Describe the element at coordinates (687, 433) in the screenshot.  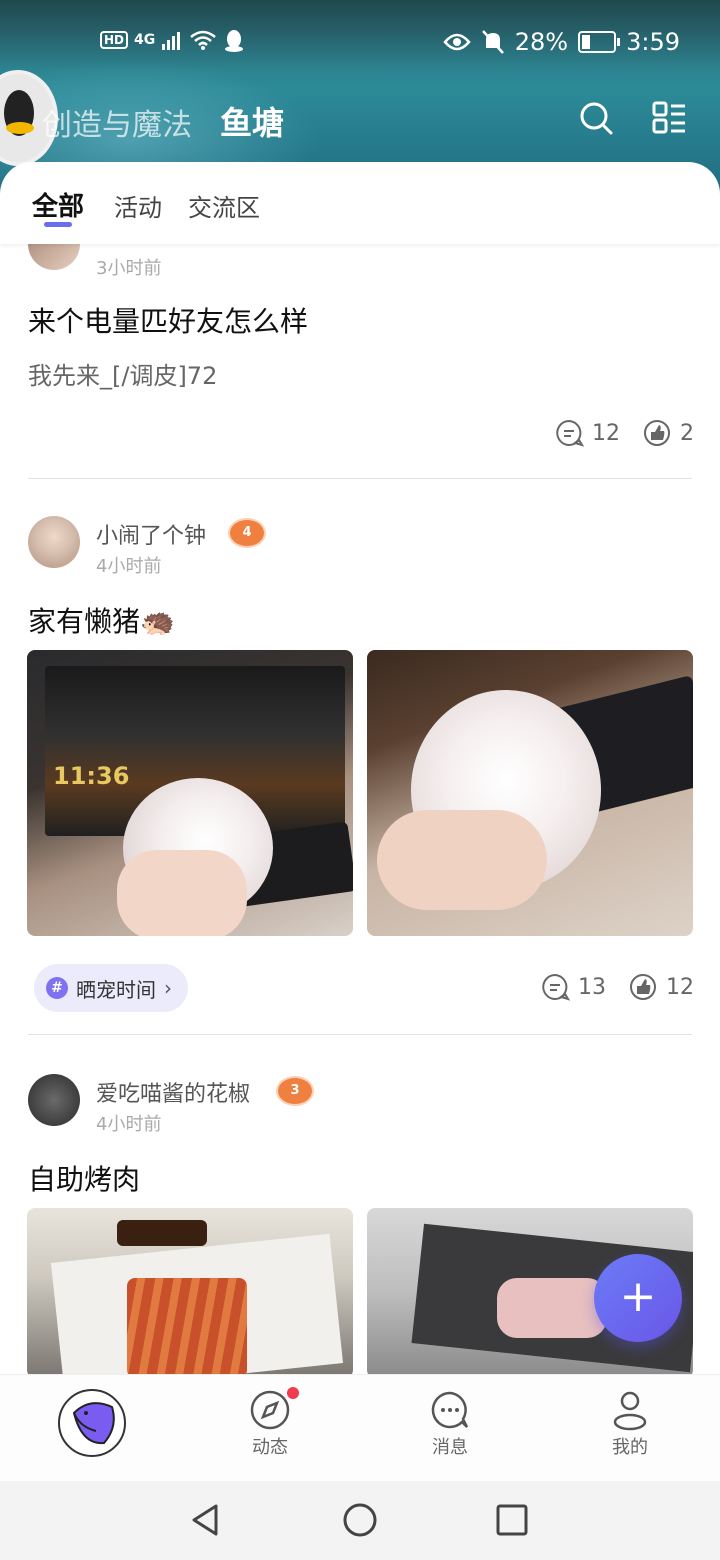
I see `like-count-value: 2` at that location.